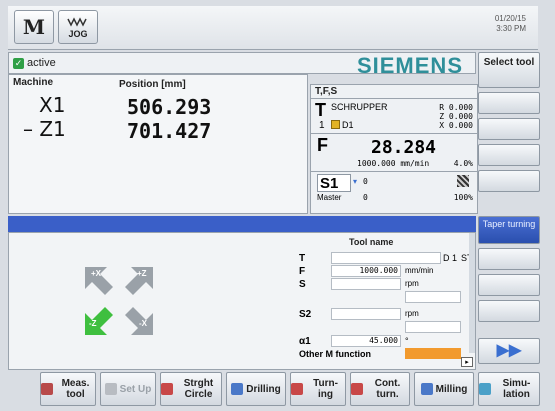  I want to click on master-label: Master, so click(329, 197).